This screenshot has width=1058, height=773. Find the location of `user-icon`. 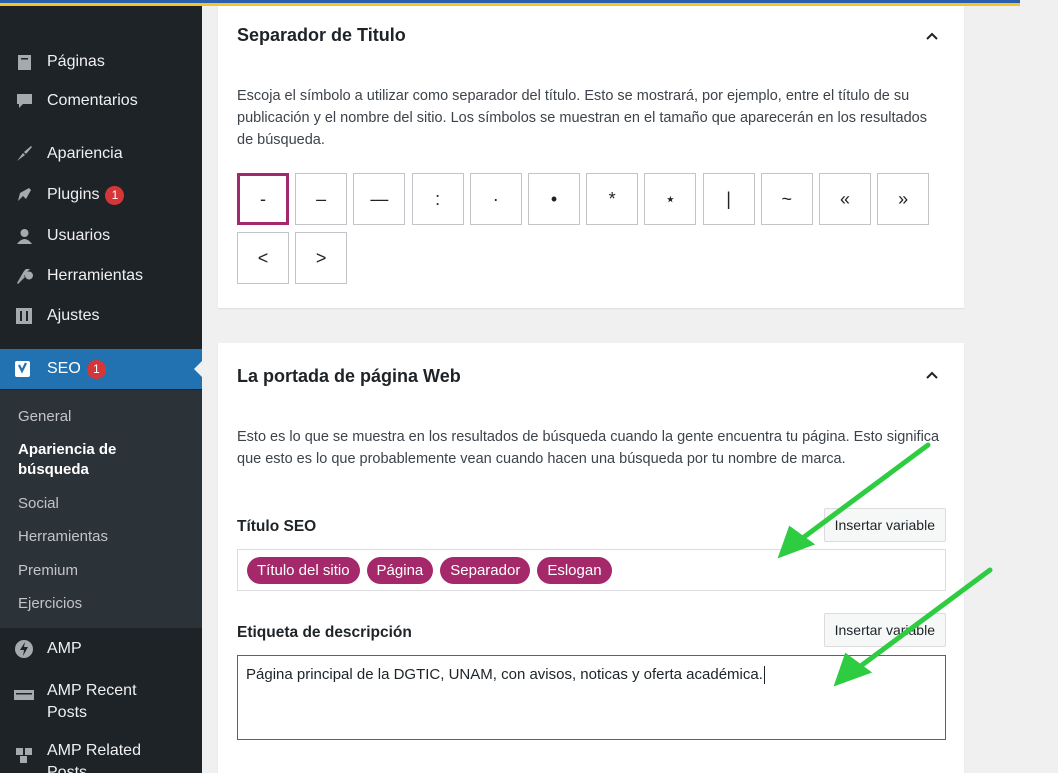

user-icon is located at coordinates (24, 236).